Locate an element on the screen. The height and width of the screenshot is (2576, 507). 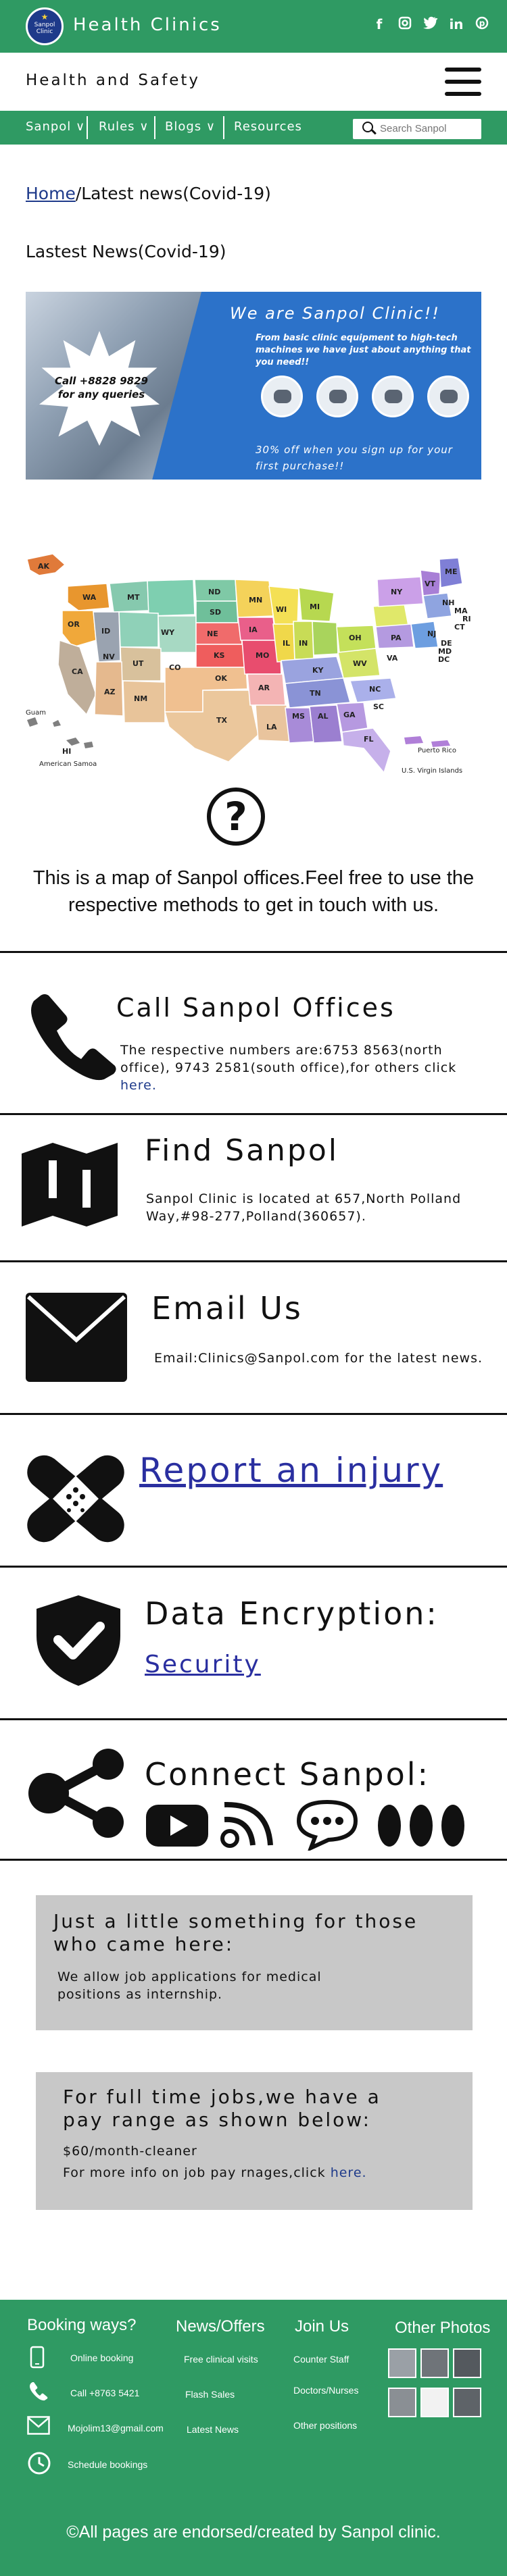
pinterest-icon: p is located at coordinates (482, 24).